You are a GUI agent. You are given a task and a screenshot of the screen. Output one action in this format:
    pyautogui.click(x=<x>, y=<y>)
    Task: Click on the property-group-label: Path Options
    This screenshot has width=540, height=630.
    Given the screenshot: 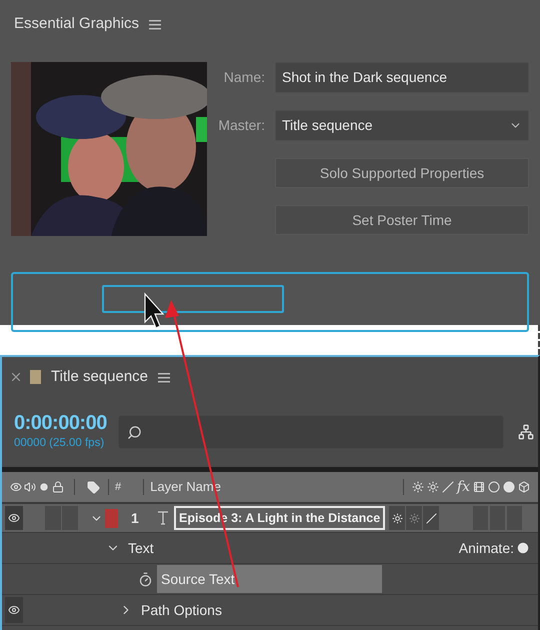 What is the action you would take?
    pyautogui.click(x=181, y=610)
    